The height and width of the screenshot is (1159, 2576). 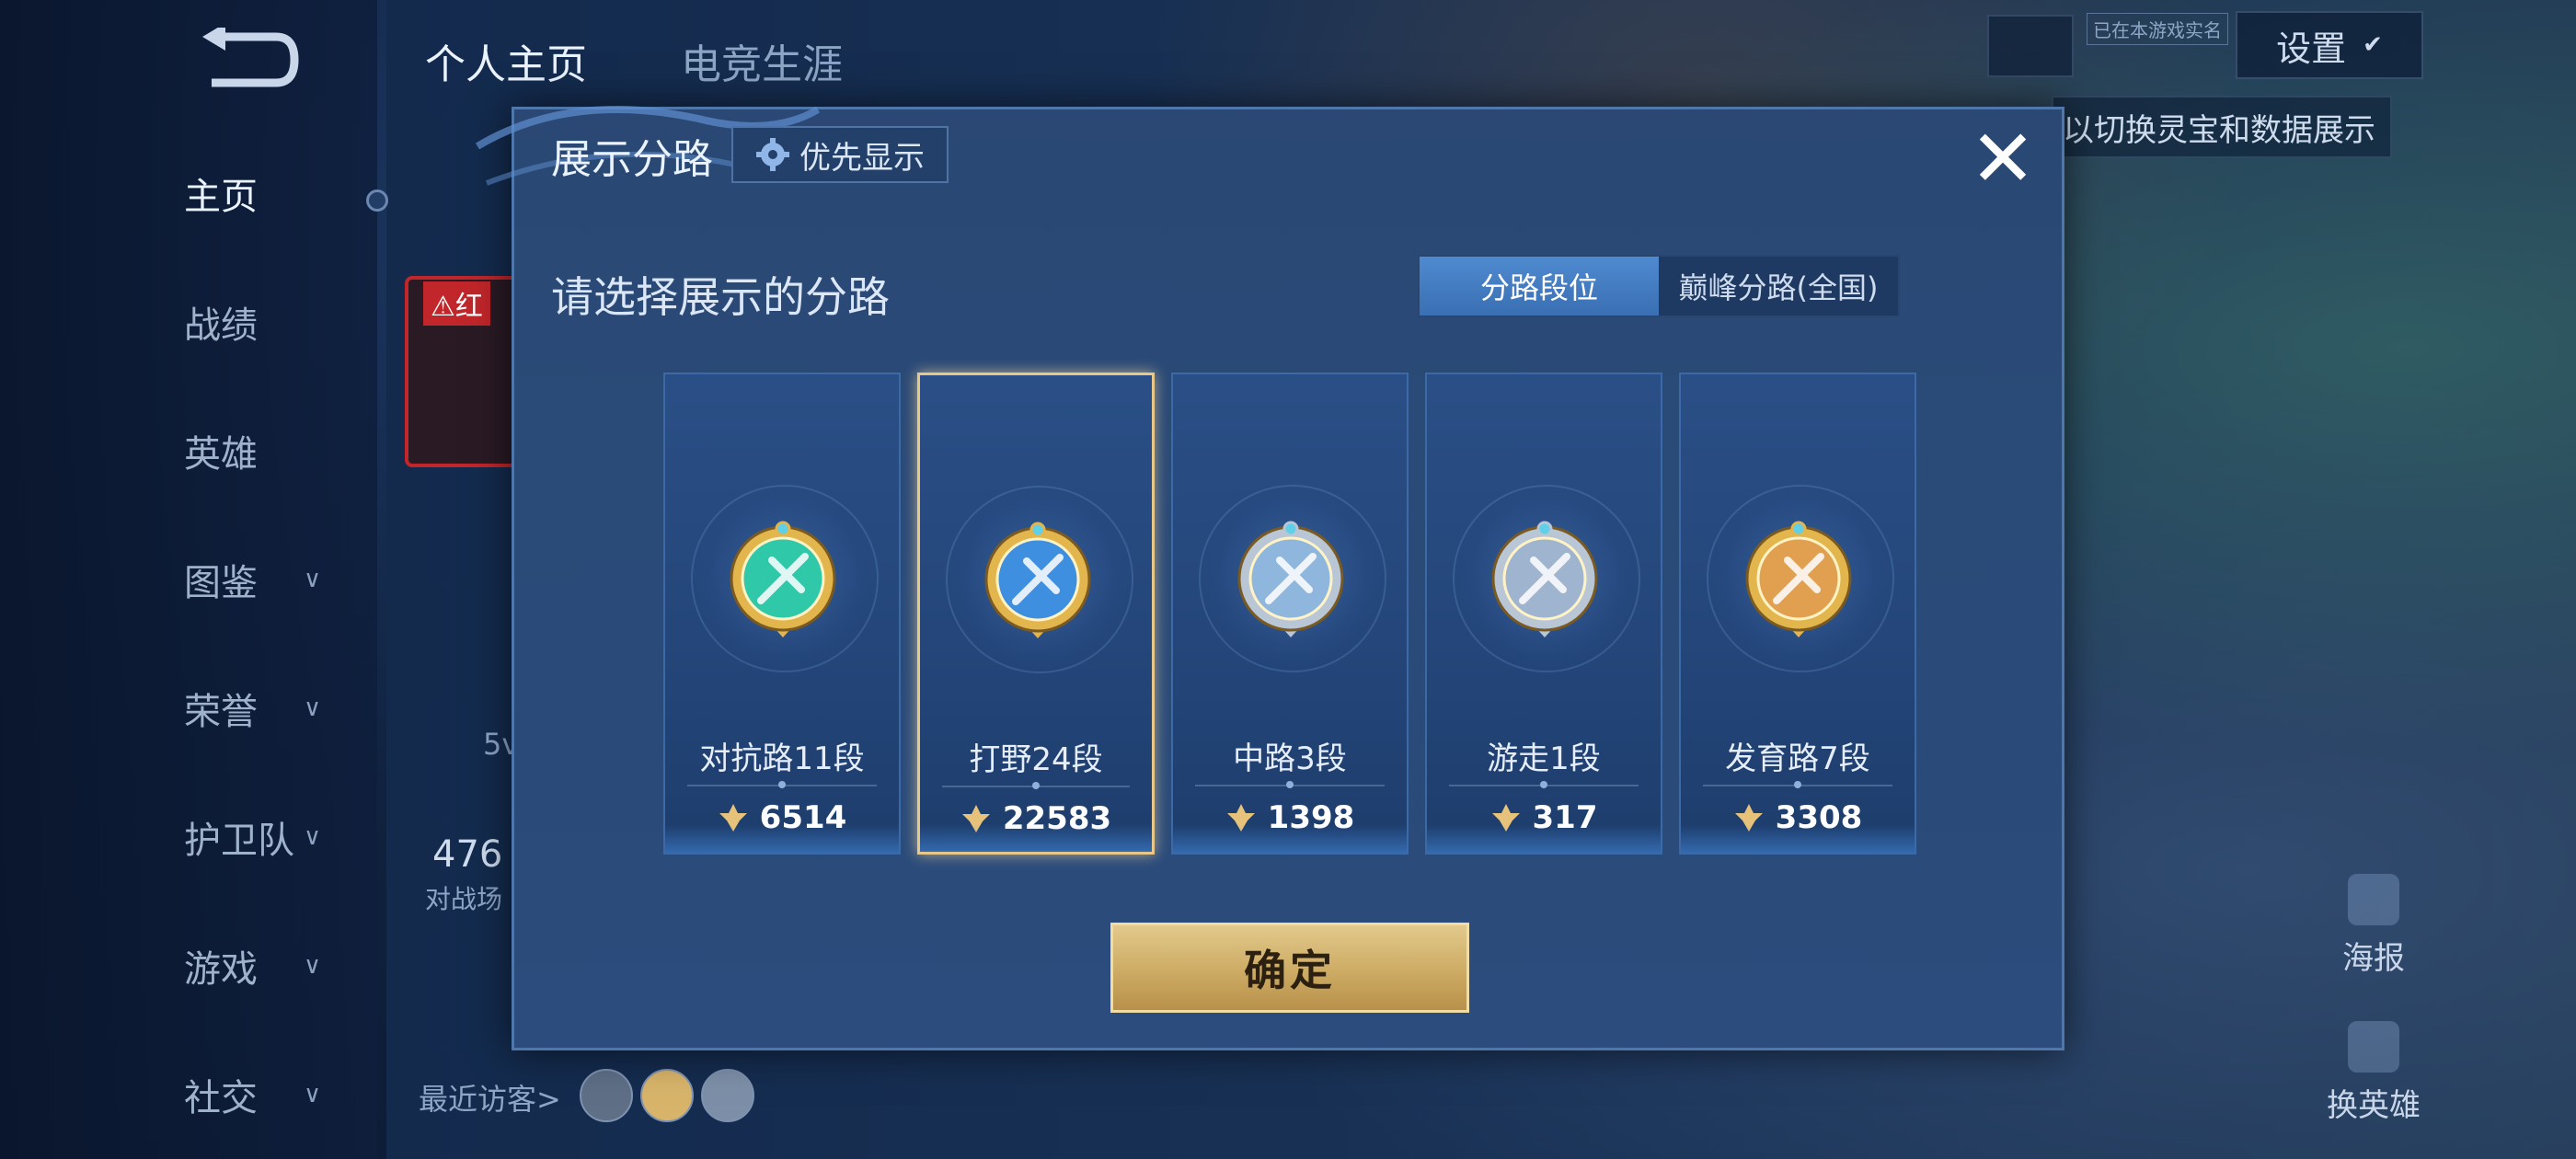 I want to click on sidebar-item: 战绩, so click(x=262, y=322).